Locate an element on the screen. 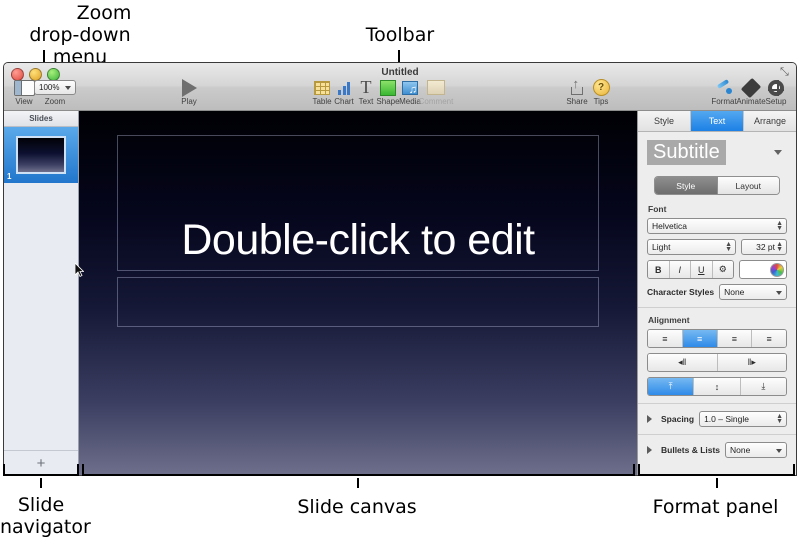 The image size is (798, 546). tab-style: Style is located at coordinates (664, 121).